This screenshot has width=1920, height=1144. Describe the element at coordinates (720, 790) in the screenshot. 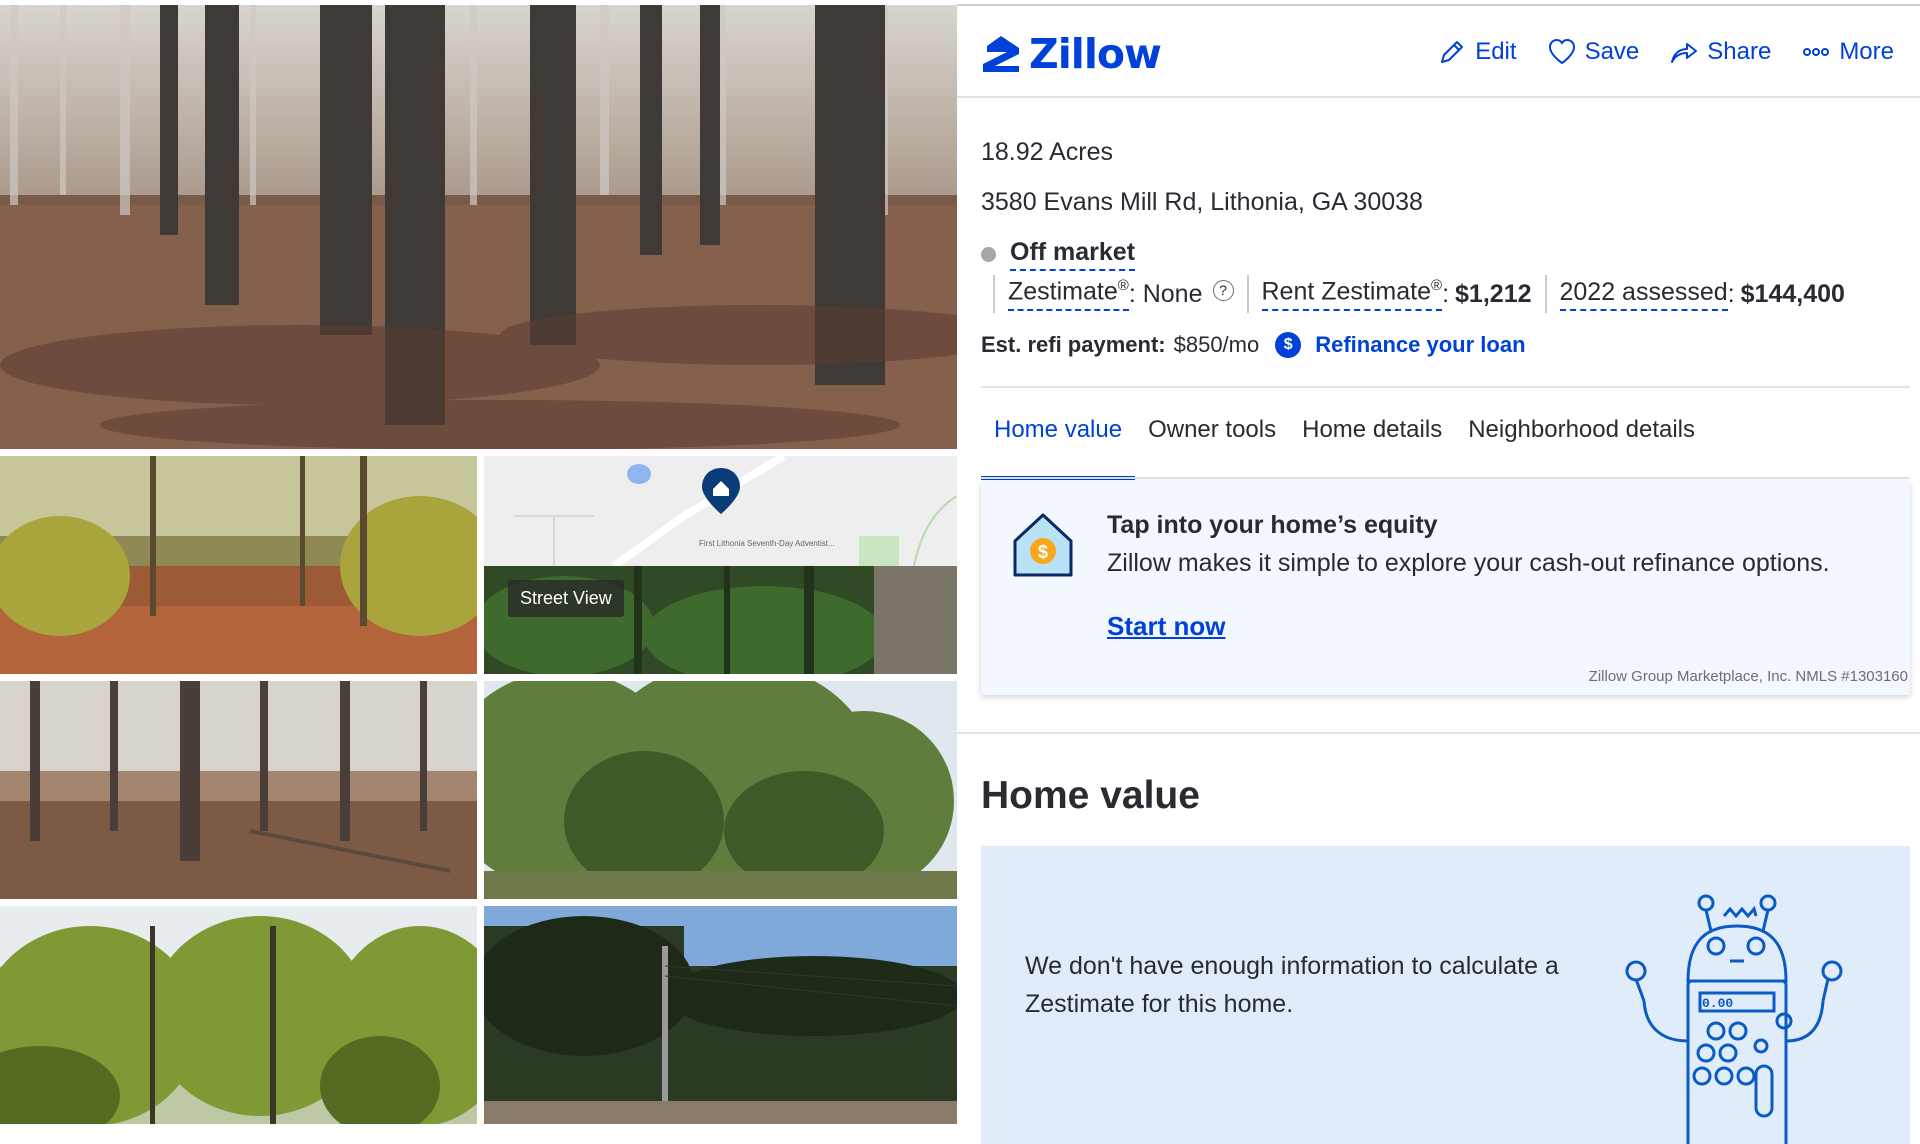

I see `gallery-photo-pine-stand` at that location.